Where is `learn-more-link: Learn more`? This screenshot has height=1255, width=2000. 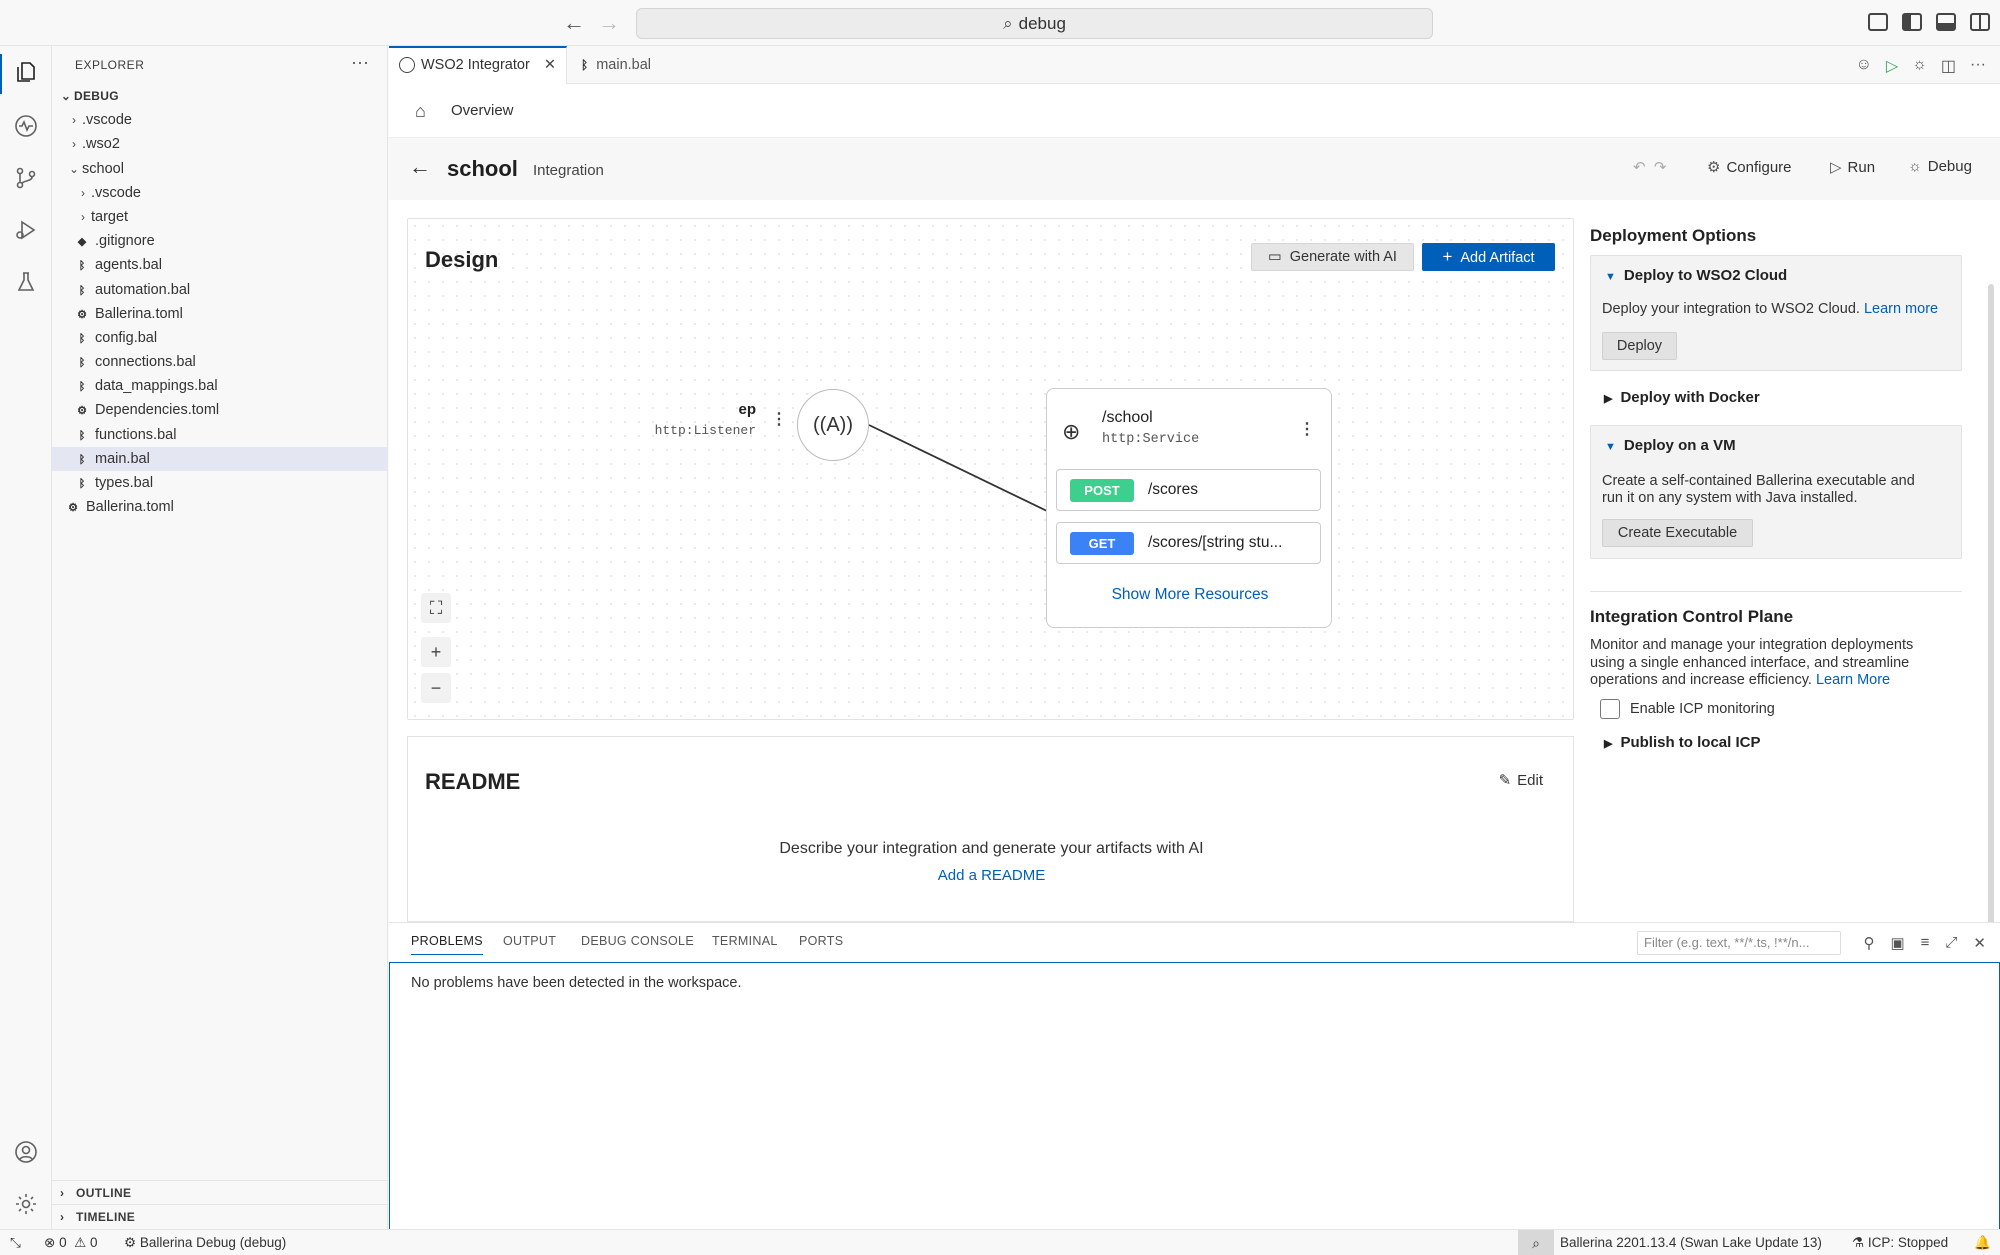
learn-more-link: Learn more is located at coordinates (1901, 309).